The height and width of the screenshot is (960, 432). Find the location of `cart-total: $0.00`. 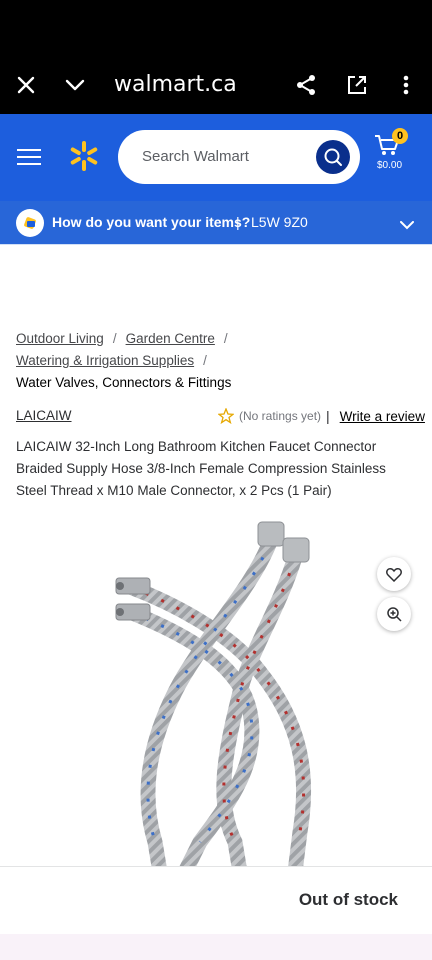

cart-total: $0.00 is located at coordinates (390, 165).